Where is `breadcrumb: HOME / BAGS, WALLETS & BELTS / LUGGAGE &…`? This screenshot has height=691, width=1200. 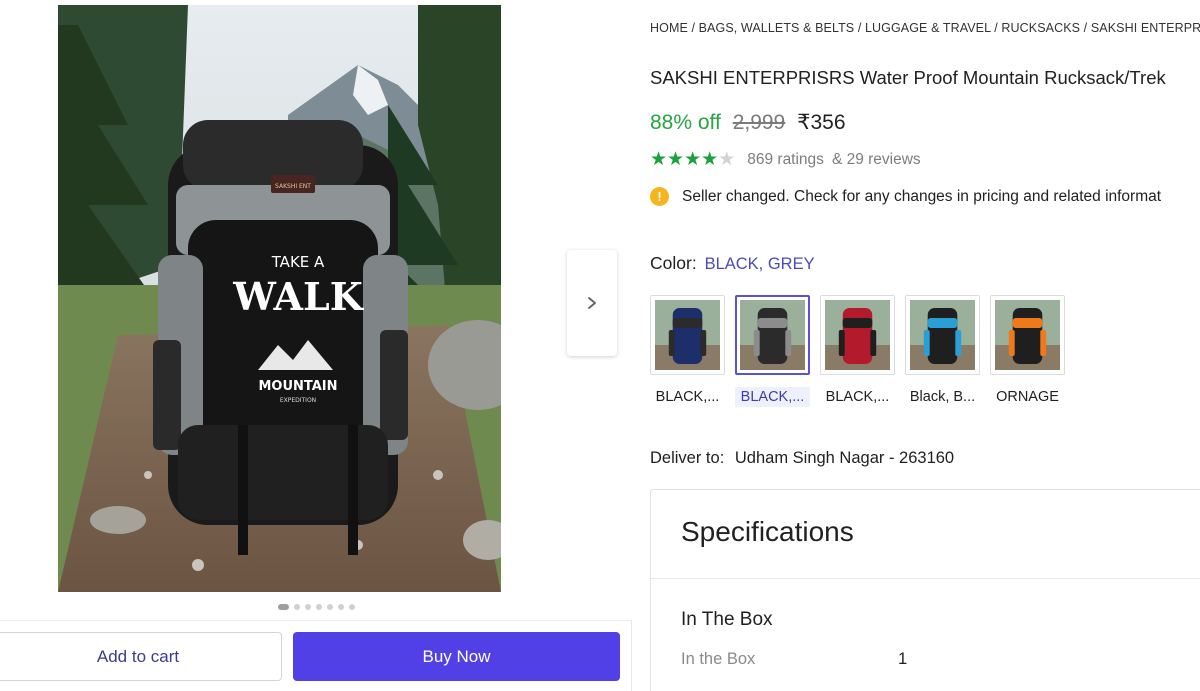 breadcrumb: HOME / BAGS, WALLETS & BELTS / LUGGAGE &… is located at coordinates (925, 28).